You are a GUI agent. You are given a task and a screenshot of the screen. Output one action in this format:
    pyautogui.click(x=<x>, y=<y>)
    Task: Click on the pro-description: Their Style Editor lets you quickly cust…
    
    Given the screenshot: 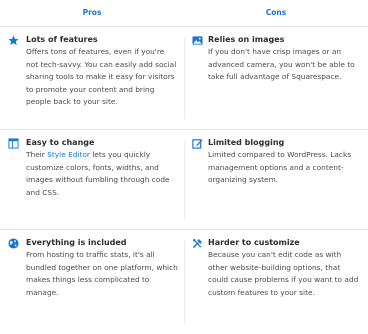 What is the action you would take?
    pyautogui.click(x=102, y=174)
    